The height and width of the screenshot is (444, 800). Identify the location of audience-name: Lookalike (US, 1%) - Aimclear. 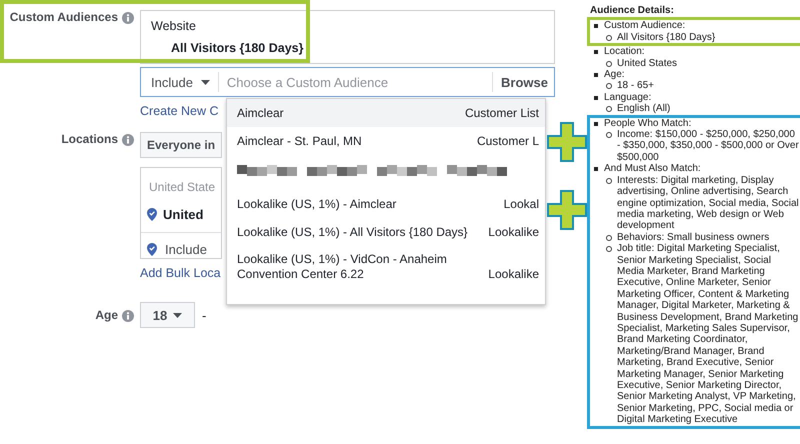
(316, 204).